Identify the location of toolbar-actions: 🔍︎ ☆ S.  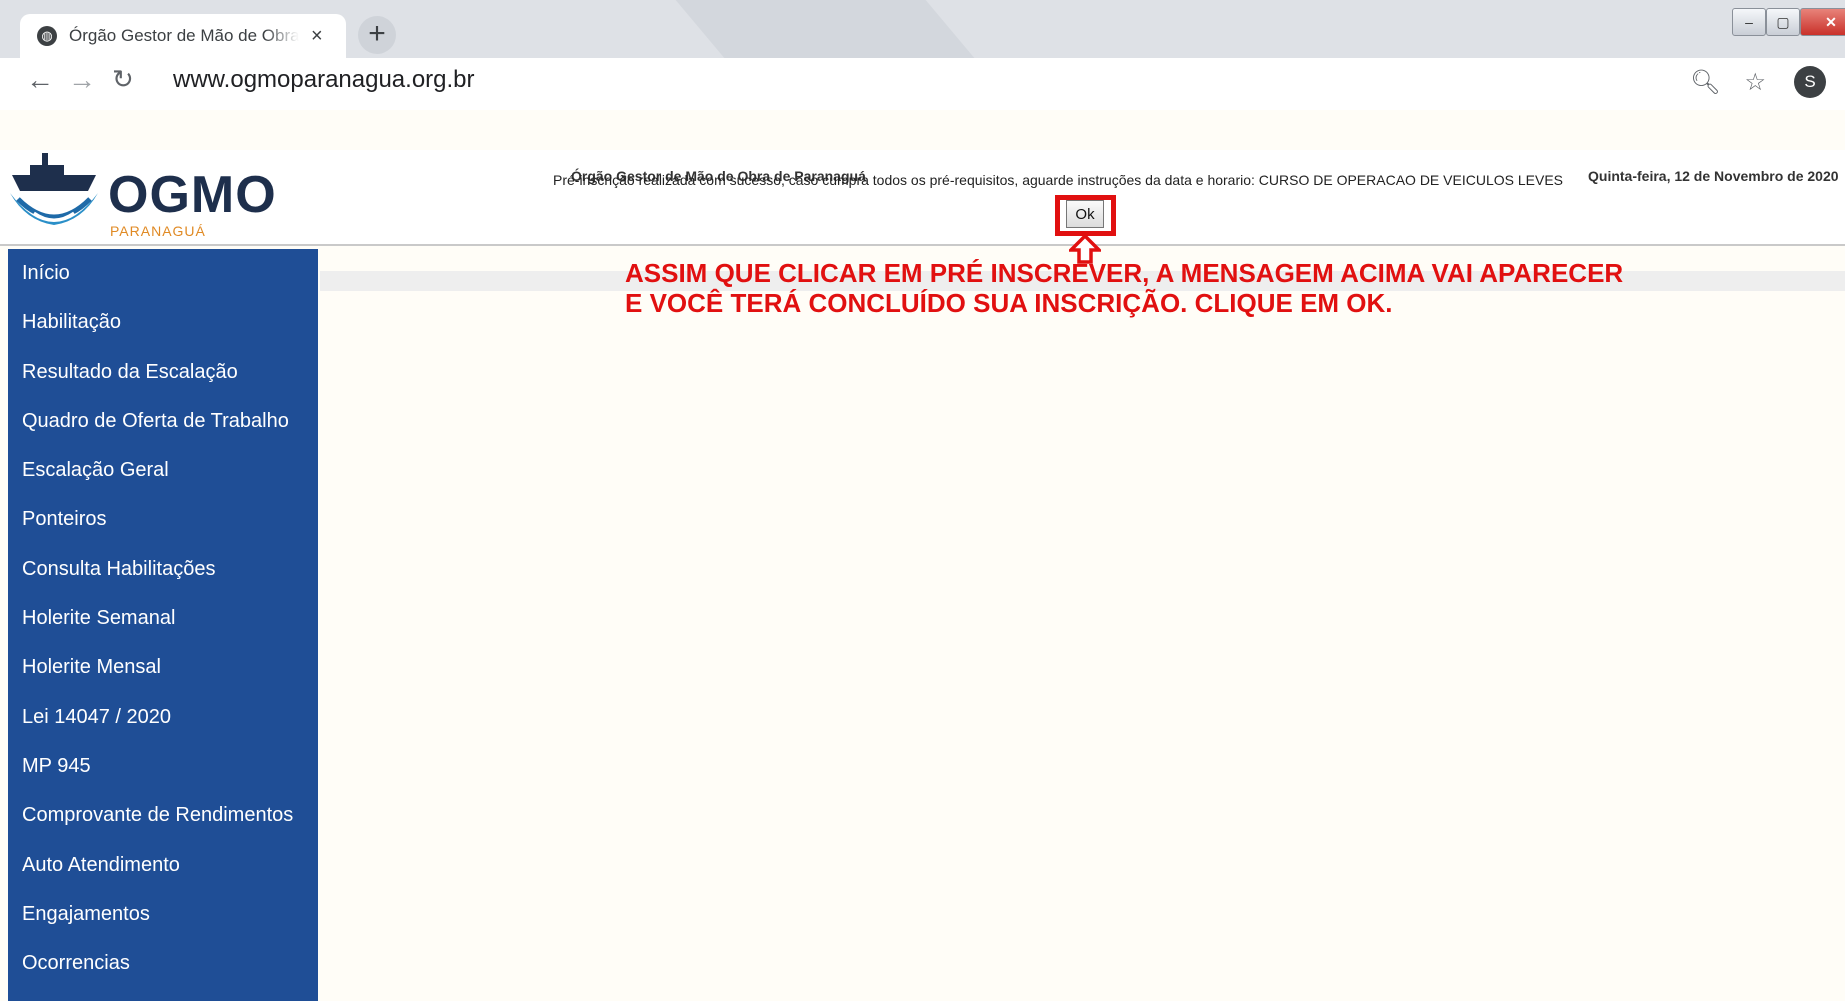
(1758, 82).